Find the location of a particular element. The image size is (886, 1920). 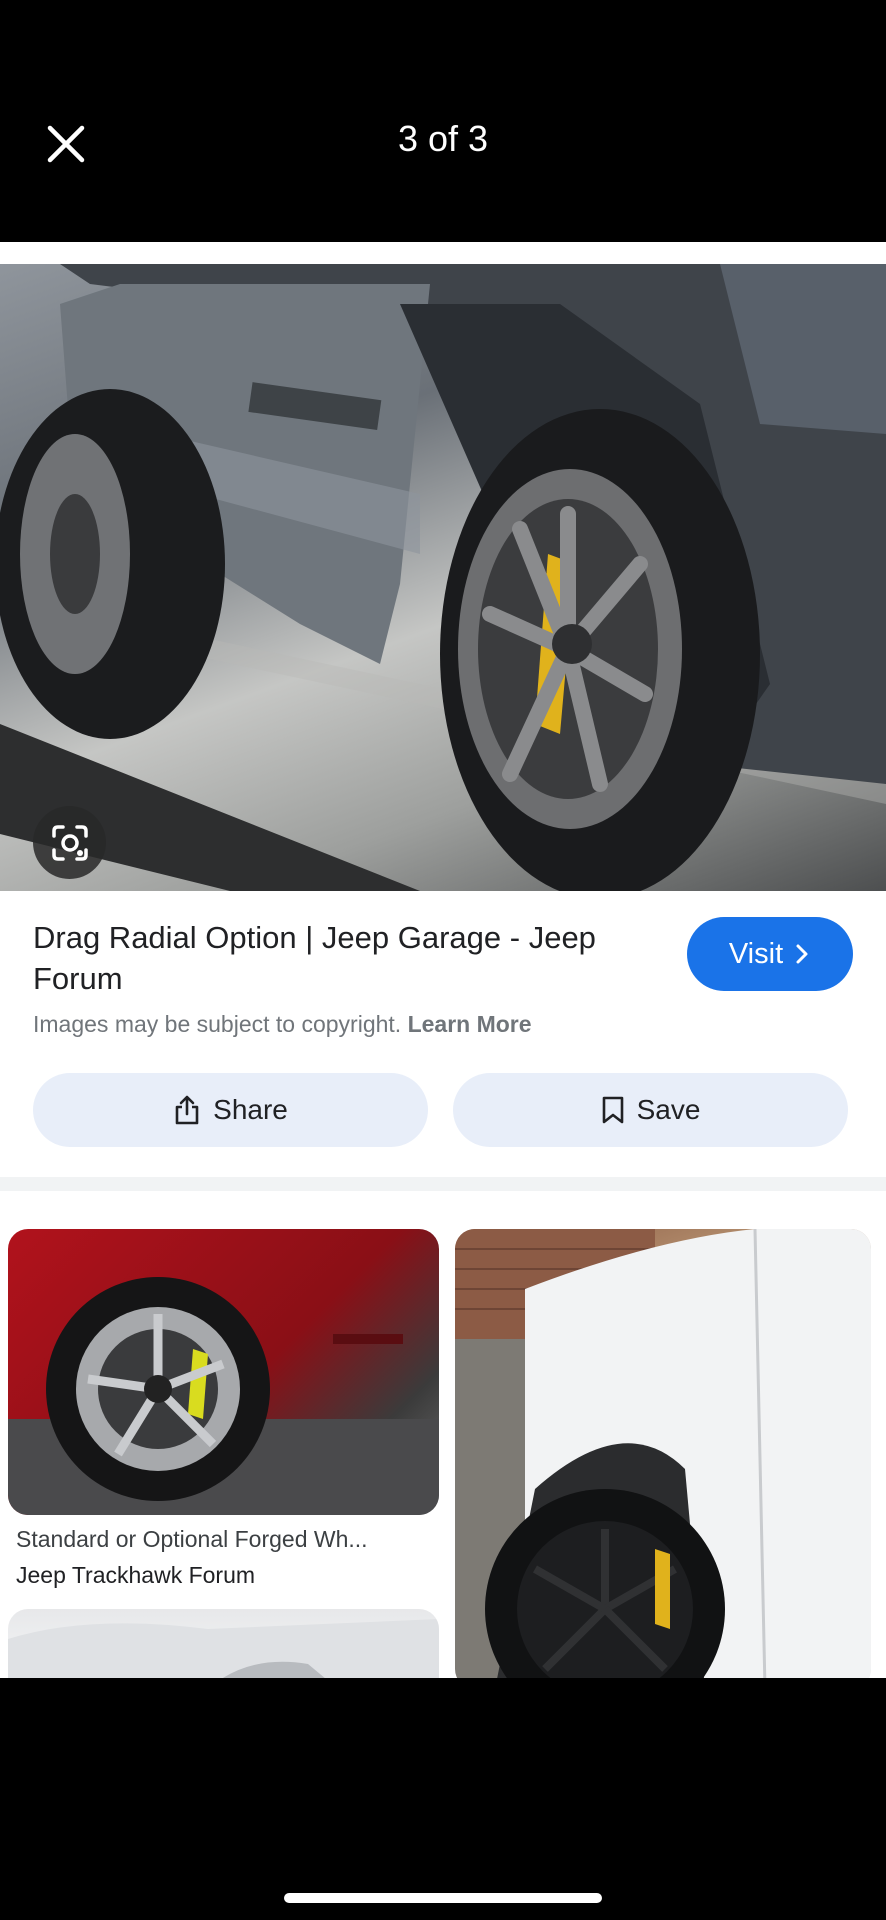

visit-button: Visit is located at coordinates (770, 954).